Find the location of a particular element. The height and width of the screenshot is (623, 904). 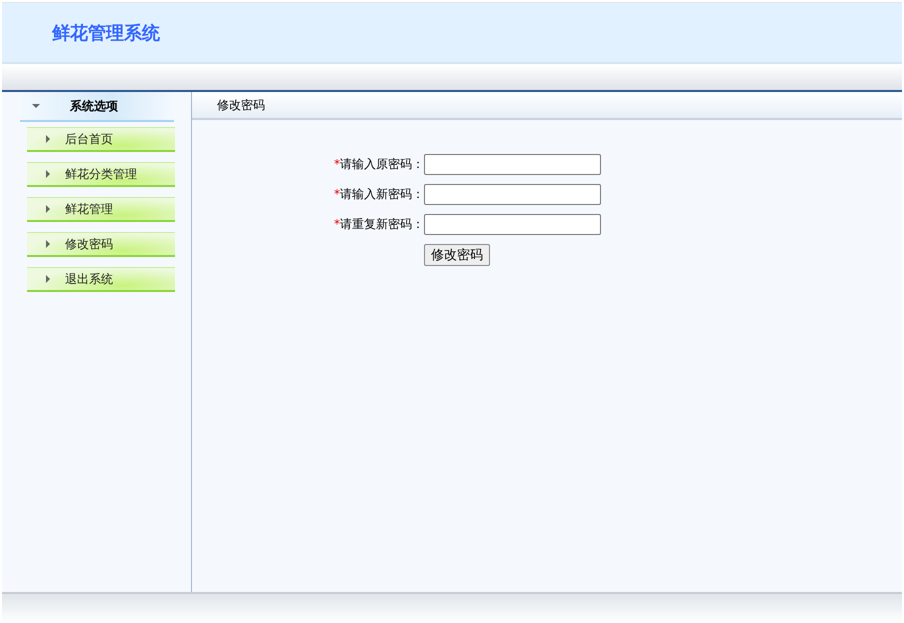

sidebar-item: 鲜花管理 is located at coordinates (101, 209).